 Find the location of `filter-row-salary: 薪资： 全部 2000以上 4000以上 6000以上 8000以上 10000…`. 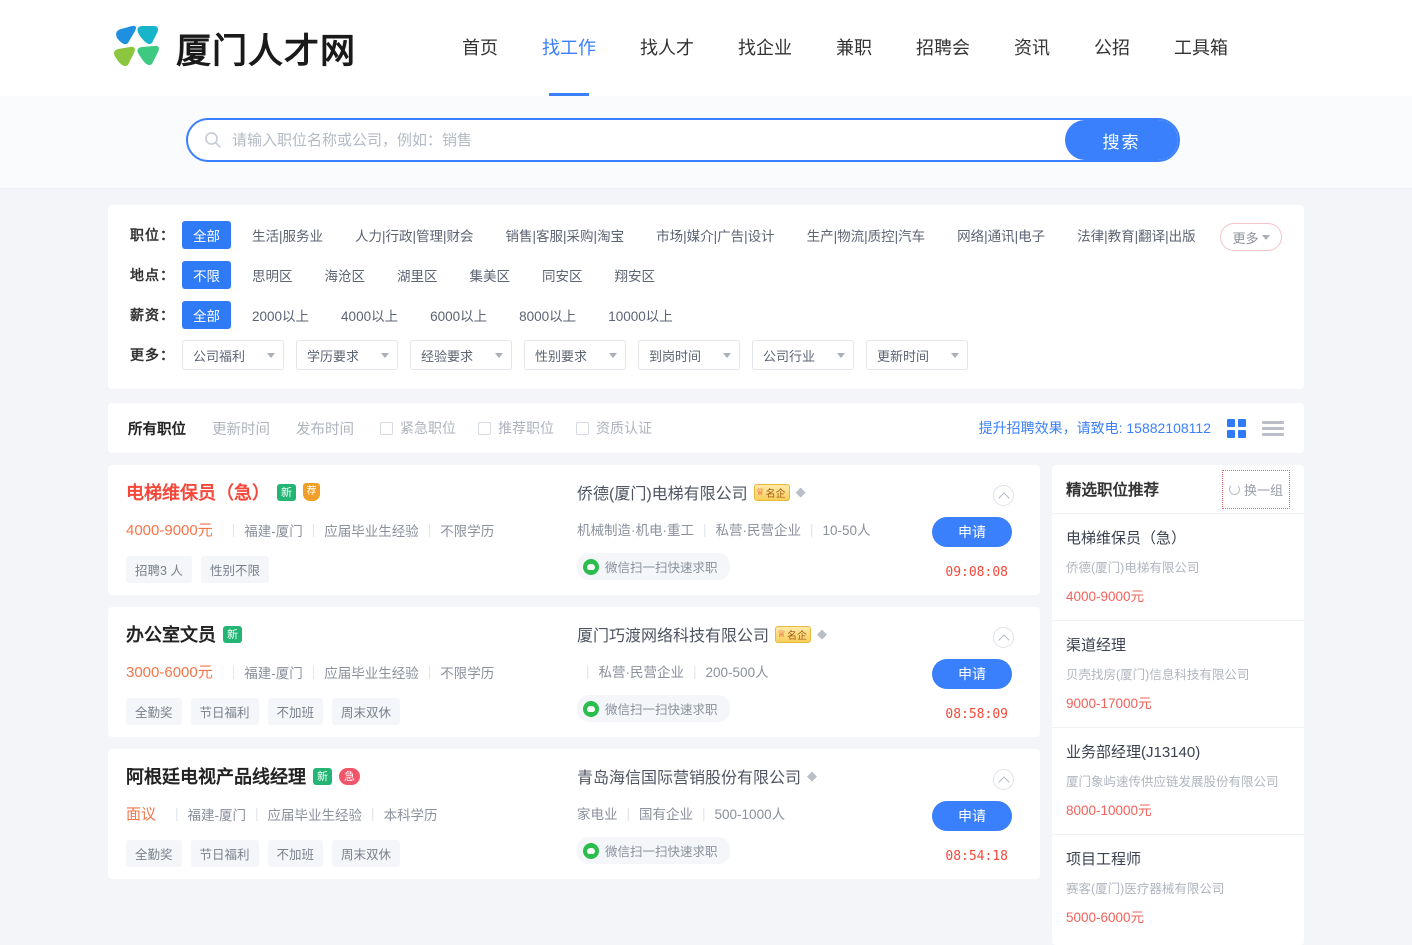

filter-row-salary: 薪资： 全部 2000以上 4000以上 6000以上 8000以上 10000… is located at coordinates (706, 315).